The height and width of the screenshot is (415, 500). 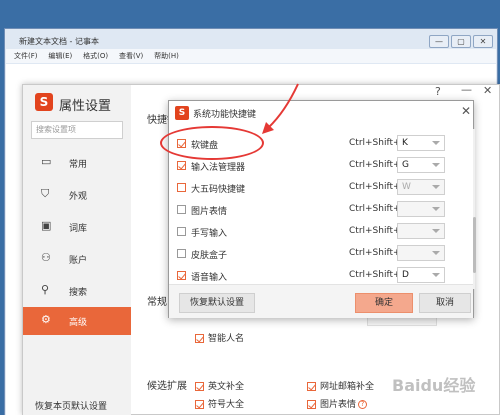 I want to click on row-label: 语音输入, so click(x=209, y=278).